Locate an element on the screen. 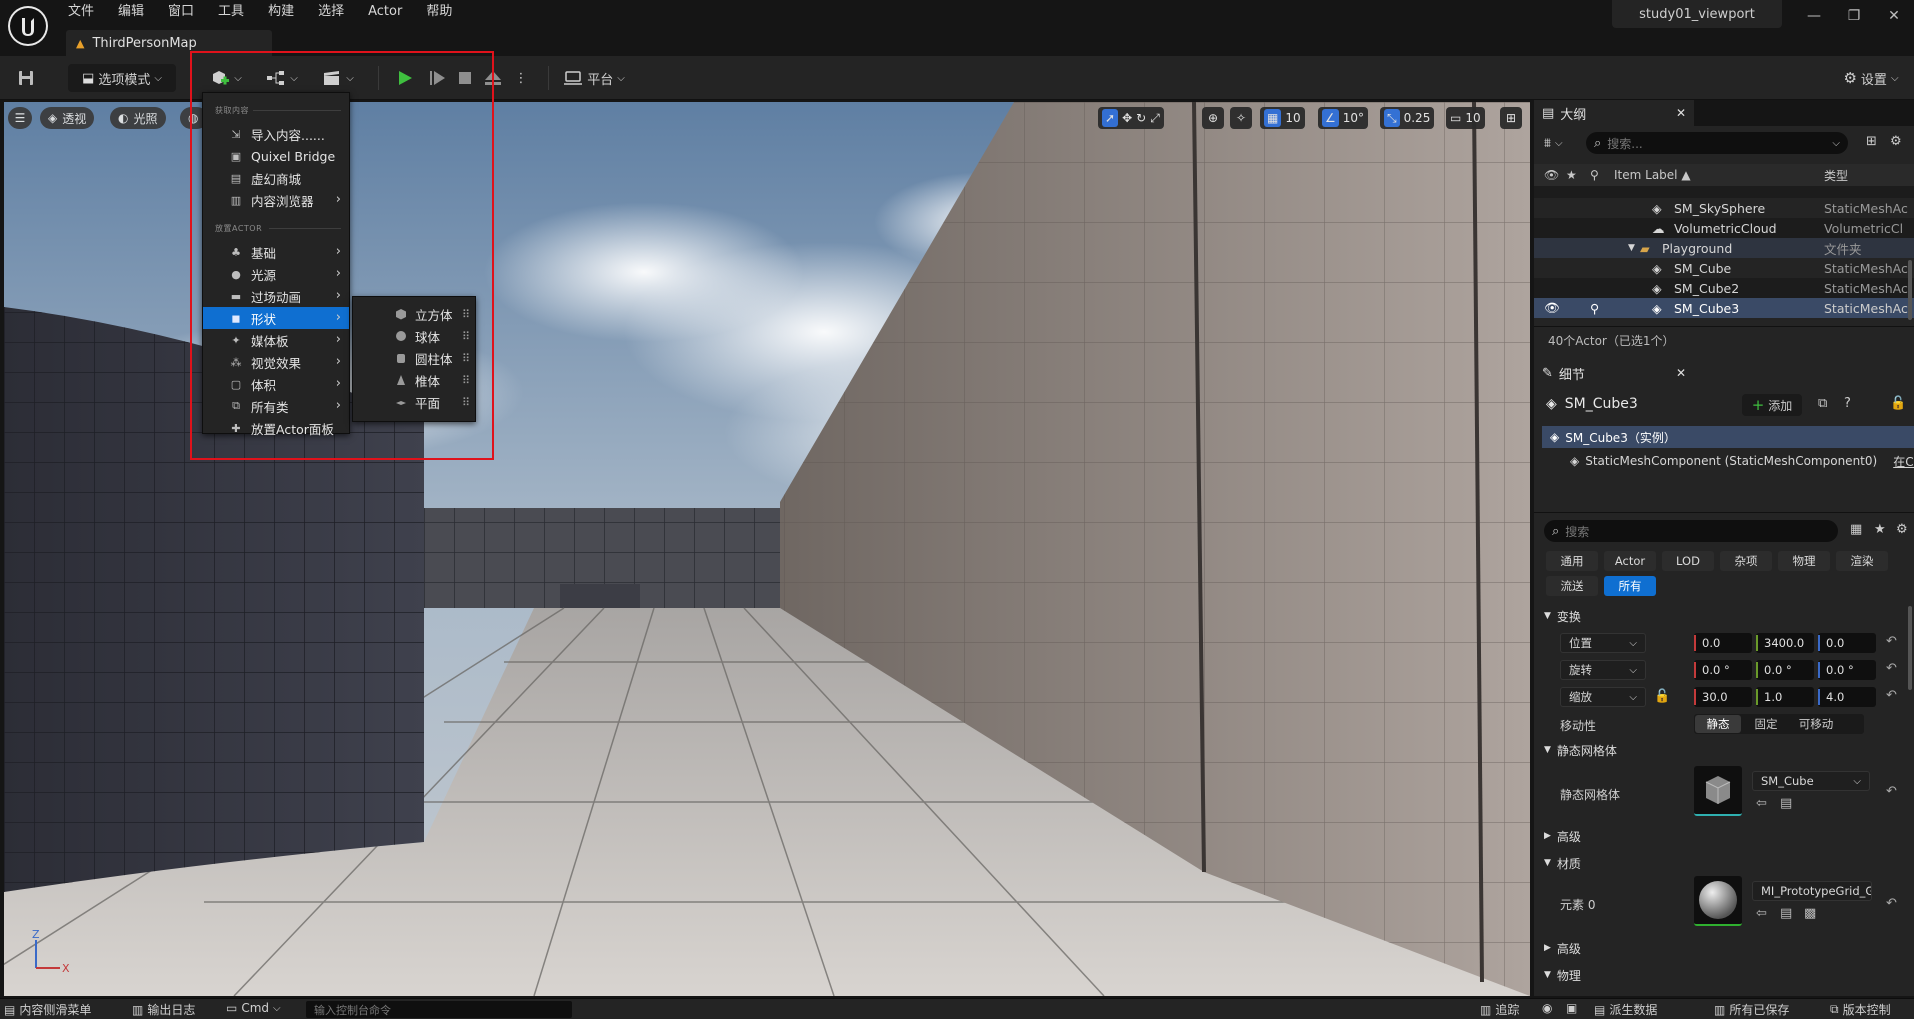 The width and height of the screenshot is (1914, 1019). console-input: 输入控制台命令 is located at coordinates (439, 1009).